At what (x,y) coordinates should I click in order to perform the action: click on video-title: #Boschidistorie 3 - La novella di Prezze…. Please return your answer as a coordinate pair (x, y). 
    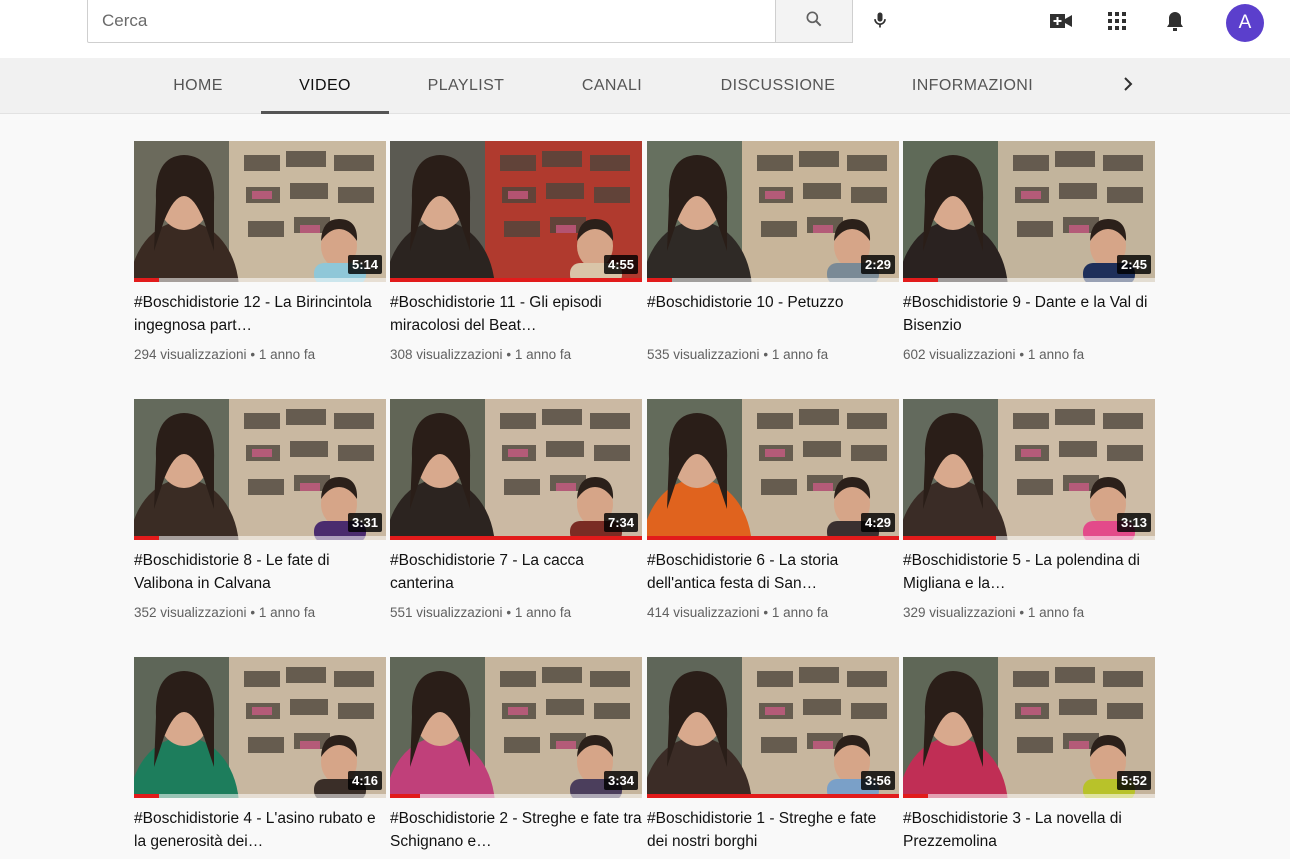
    Looking at the image, I should click on (1029, 830).